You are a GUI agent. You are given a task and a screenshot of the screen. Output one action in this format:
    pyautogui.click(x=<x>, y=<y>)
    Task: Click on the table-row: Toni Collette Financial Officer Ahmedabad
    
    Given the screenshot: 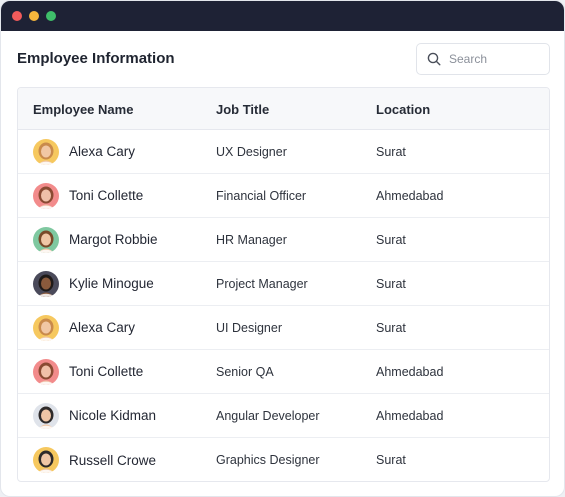 What is the action you would take?
    pyautogui.click(x=283, y=196)
    